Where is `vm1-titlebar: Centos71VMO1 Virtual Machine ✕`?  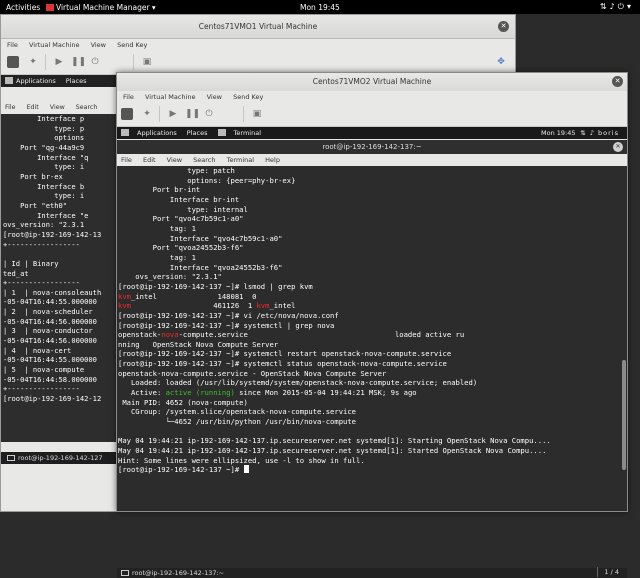
vm1-titlebar: Centos71VMO1 Virtual Machine ✕ is located at coordinates (258, 27).